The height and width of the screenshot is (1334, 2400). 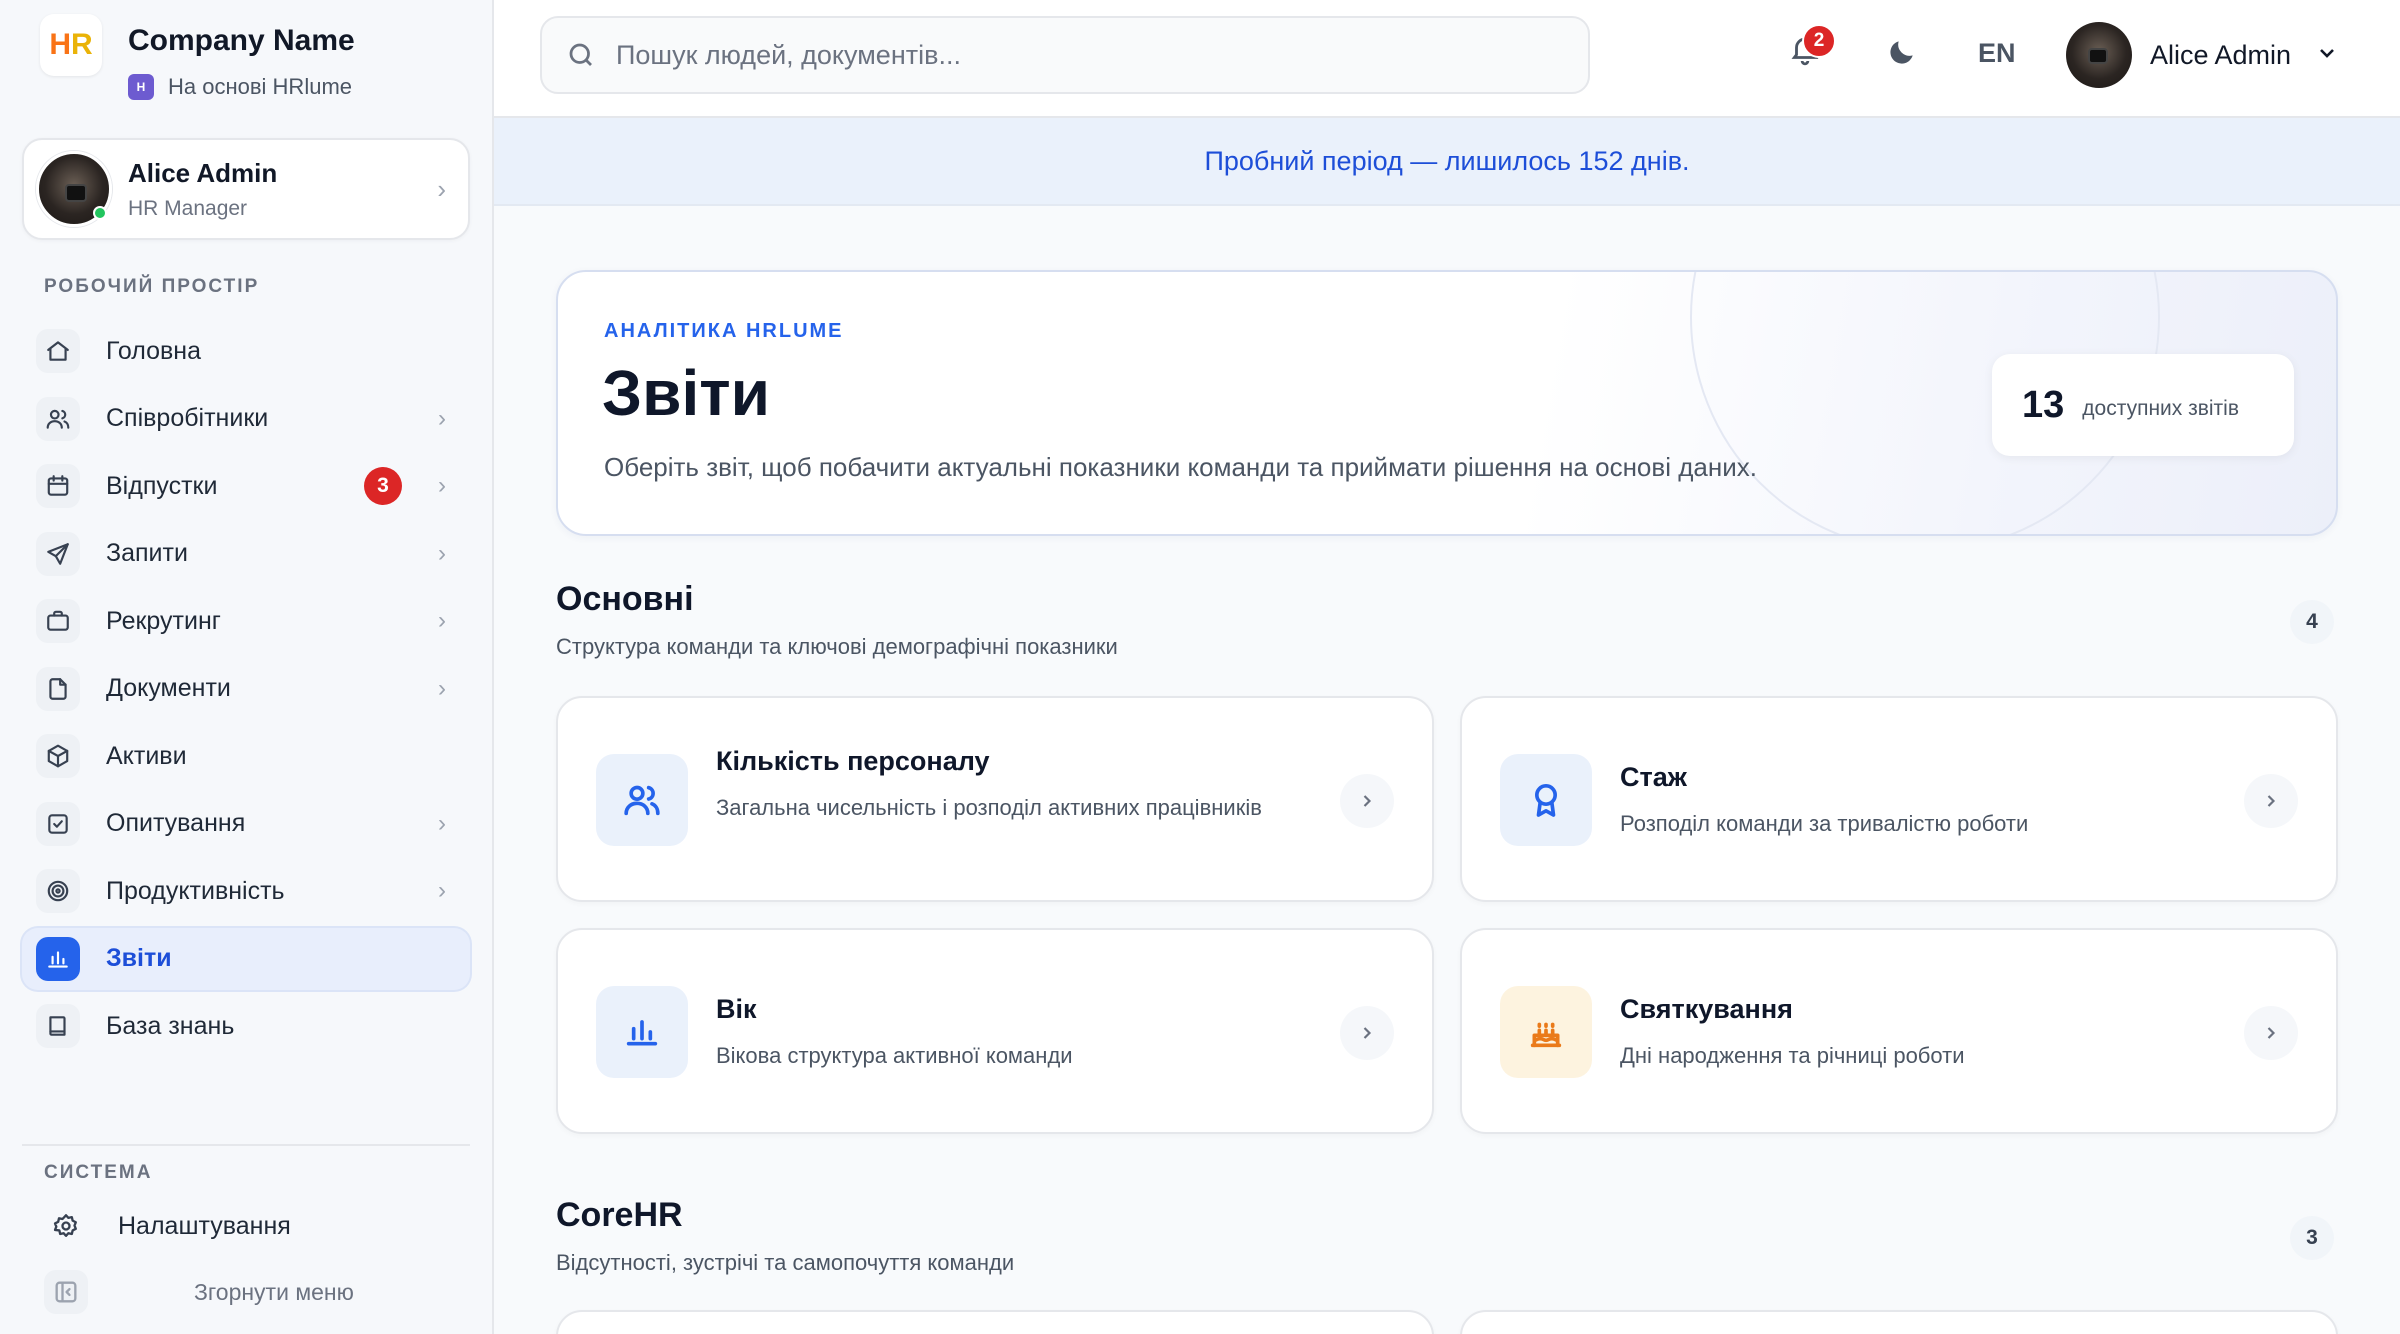 I want to click on search-input, so click(x=1066, y=55).